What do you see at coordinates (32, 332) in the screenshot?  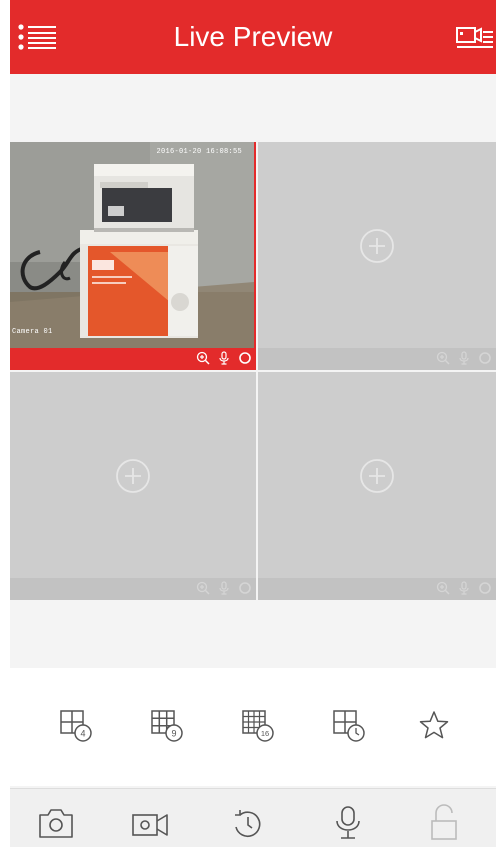 I see `feed-channel-label: Camera 01` at bounding box center [32, 332].